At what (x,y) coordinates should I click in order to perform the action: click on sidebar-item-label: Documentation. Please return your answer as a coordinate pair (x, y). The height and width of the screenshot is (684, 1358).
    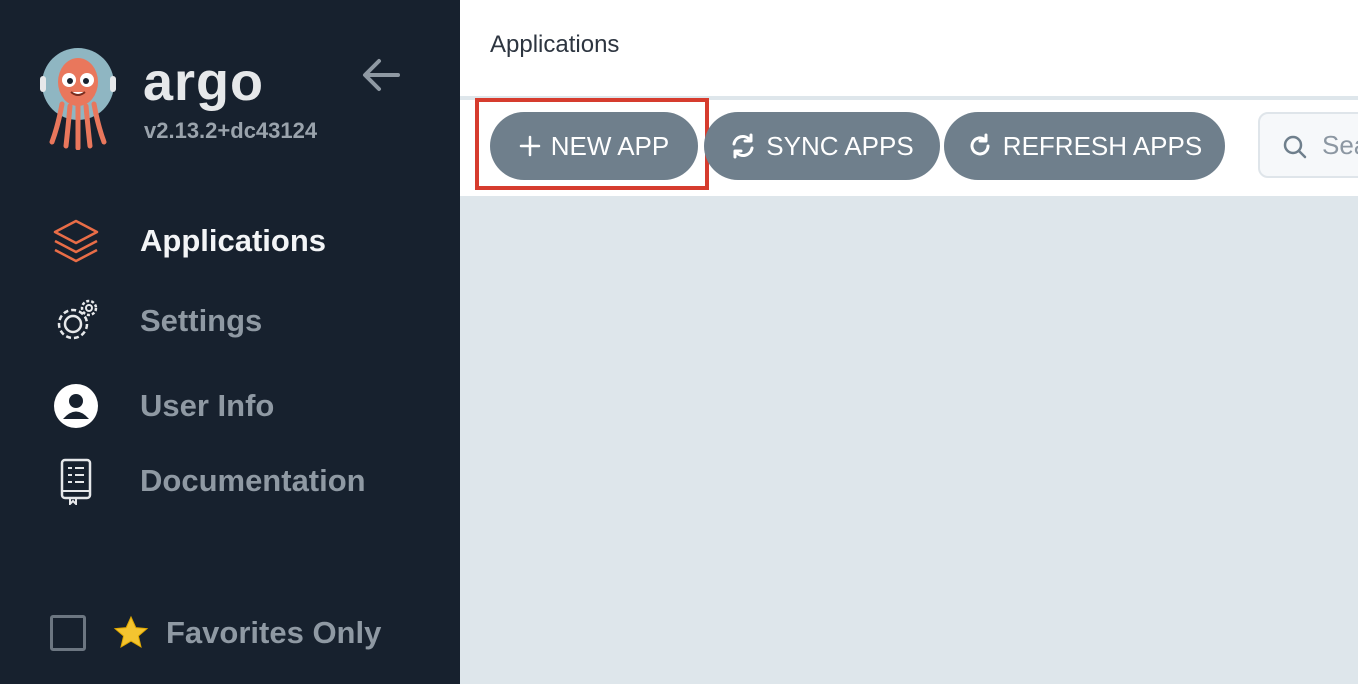
    Looking at the image, I should click on (253, 480).